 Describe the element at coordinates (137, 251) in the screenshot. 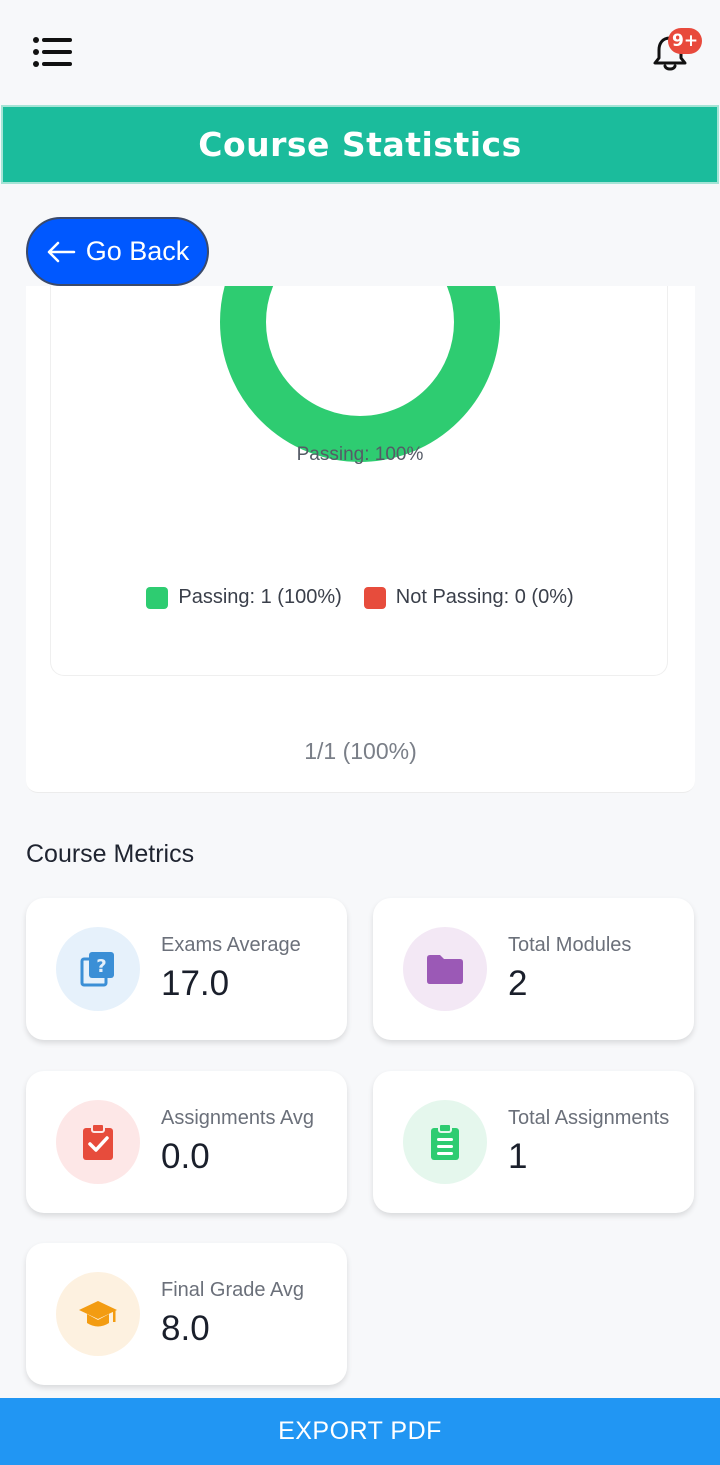

I see `go-back-label: Go Back` at that location.